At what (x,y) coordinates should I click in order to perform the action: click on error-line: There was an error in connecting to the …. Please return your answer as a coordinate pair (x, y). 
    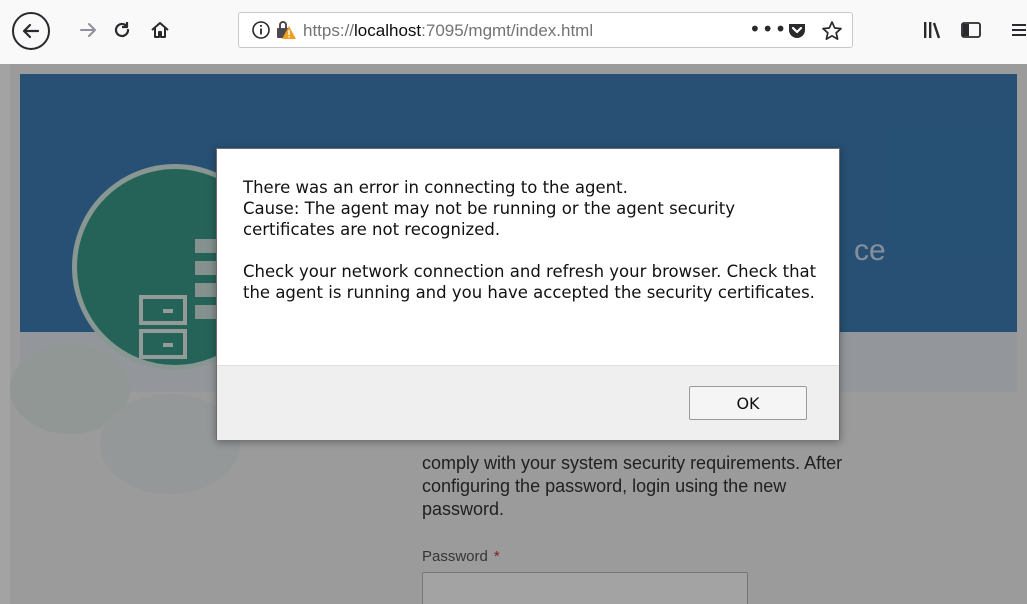
    Looking at the image, I should click on (435, 187).